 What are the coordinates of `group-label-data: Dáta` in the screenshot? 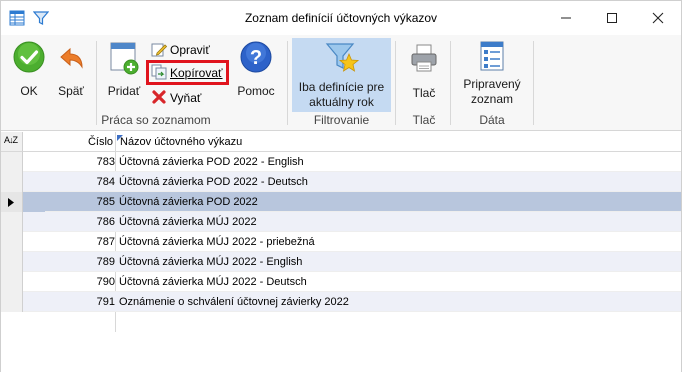 It's located at (492, 120).